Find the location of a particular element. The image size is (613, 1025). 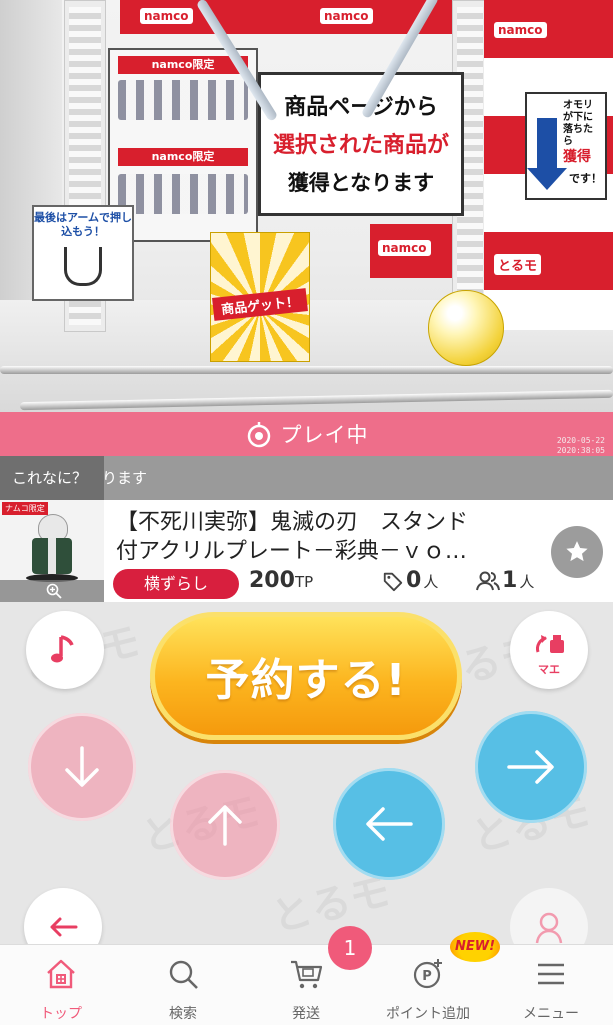

zoom-bar is located at coordinates (52, 591).